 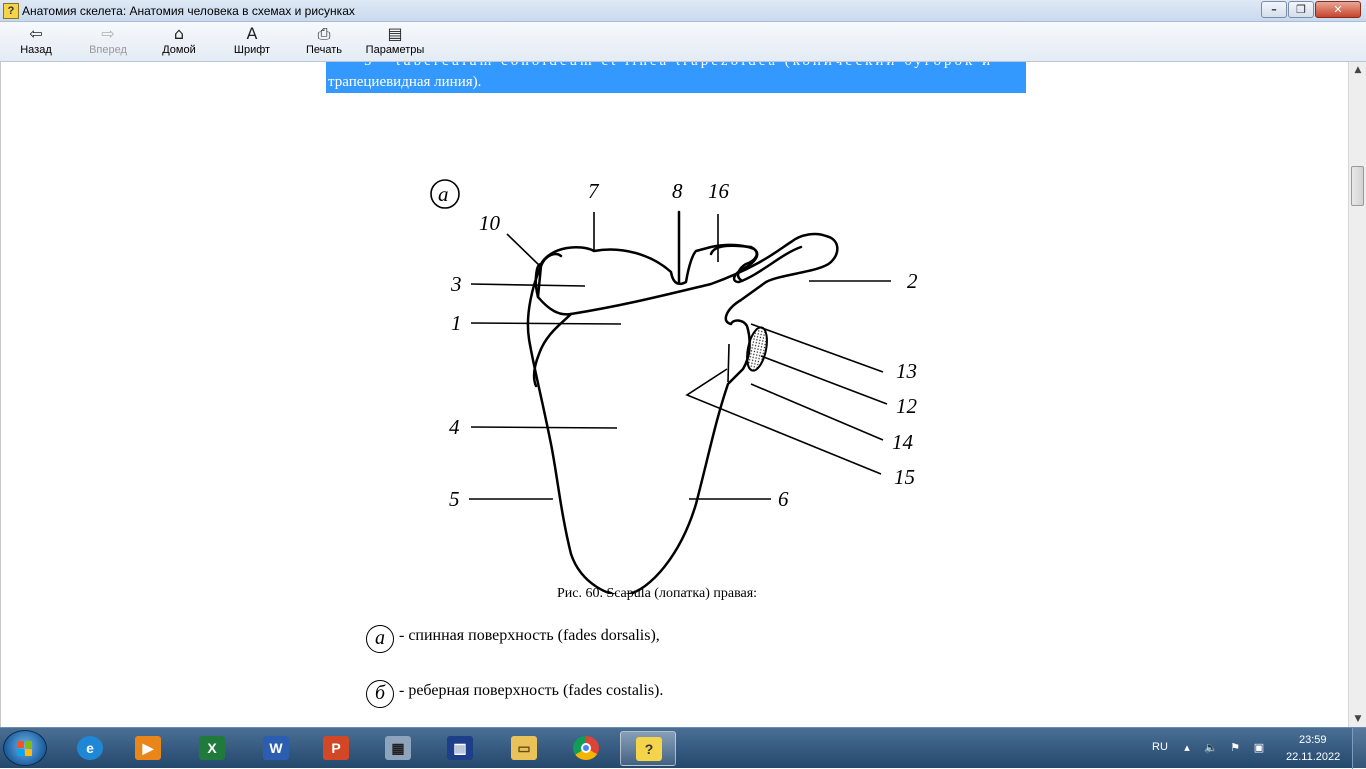 I want to click on legend-text-b: - реберная поверхность (fades costalis)., so click(x=531, y=690).